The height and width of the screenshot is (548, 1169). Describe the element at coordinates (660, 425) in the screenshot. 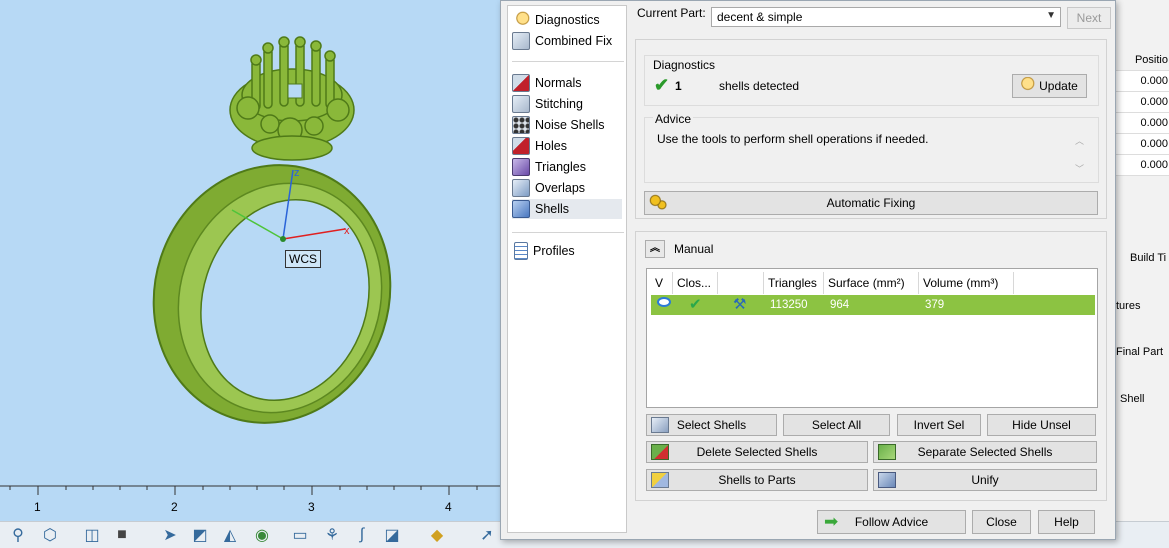

I see `cube-cursor-icon` at that location.